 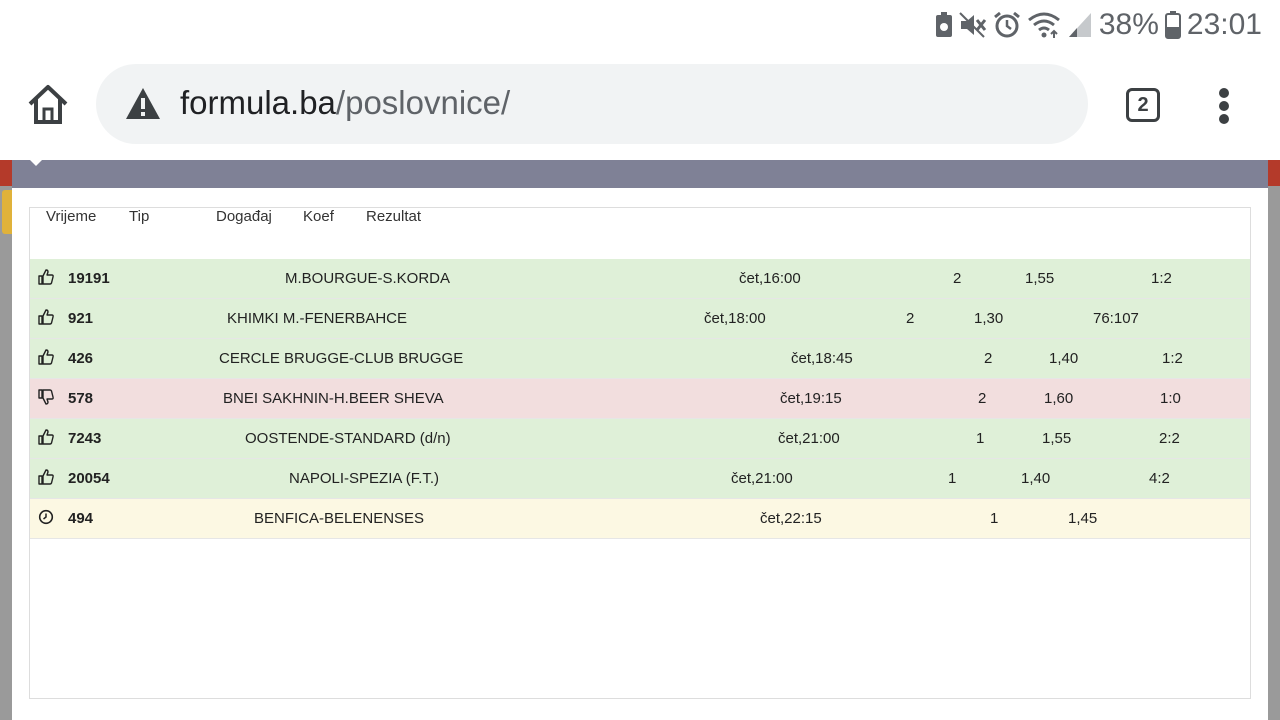 I want to click on clock-icon, so click(x=46, y=517).